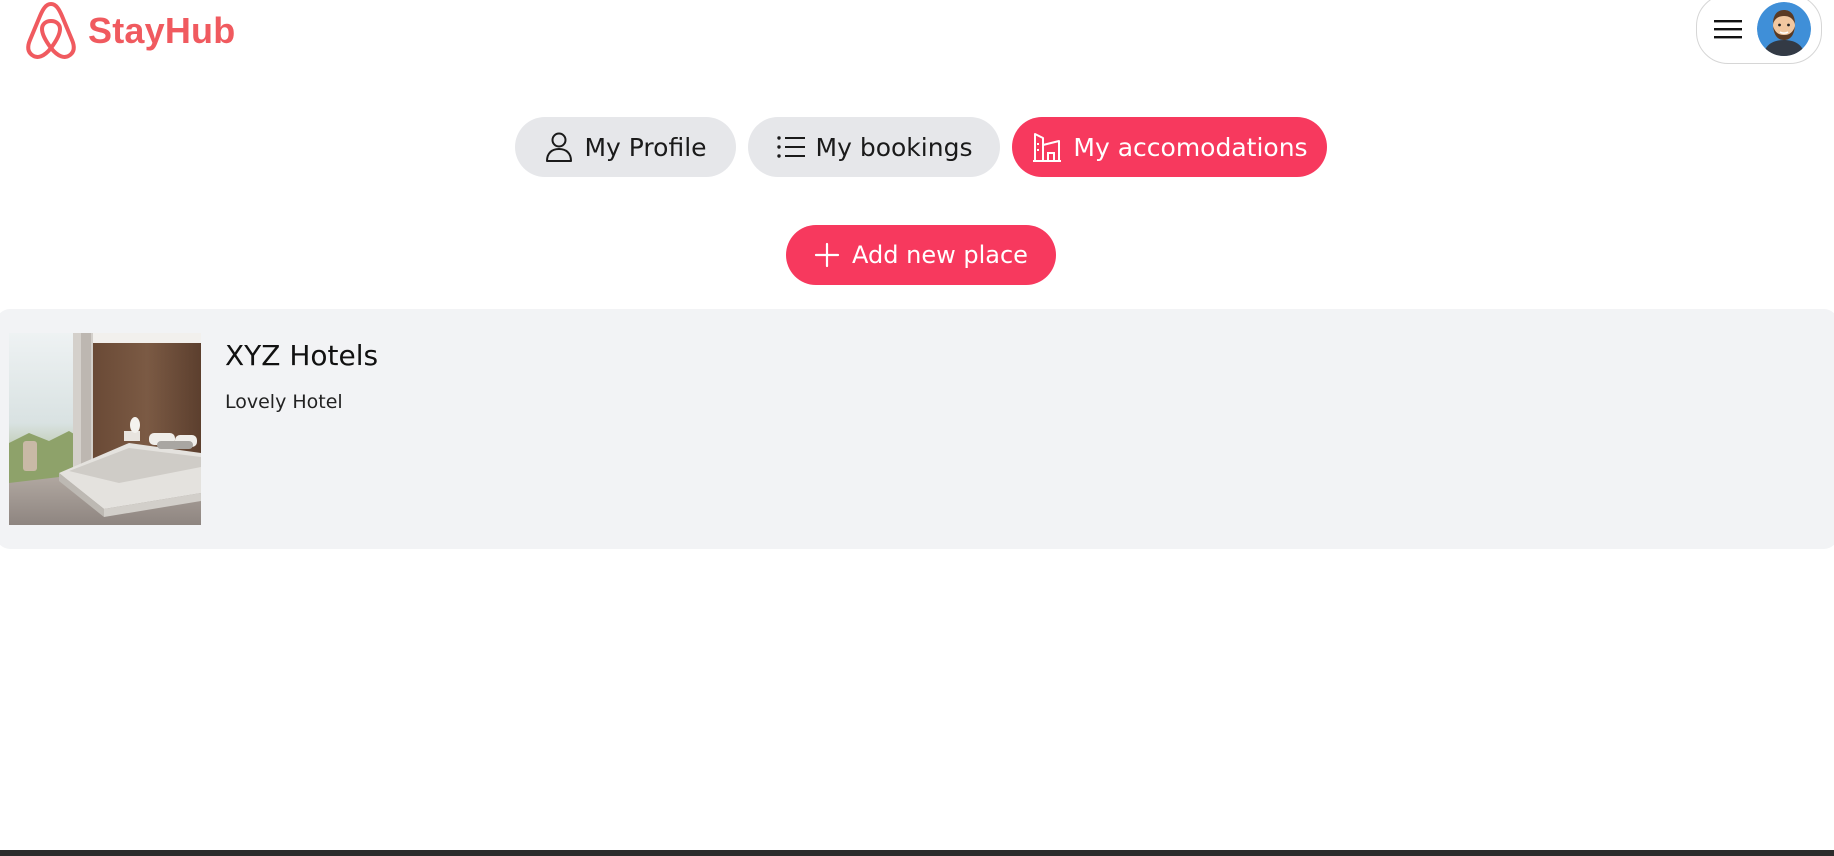  What do you see at coordinates (827, 255) in the screenshot?
I see `plus-icon` at bounding box center [827, 255].